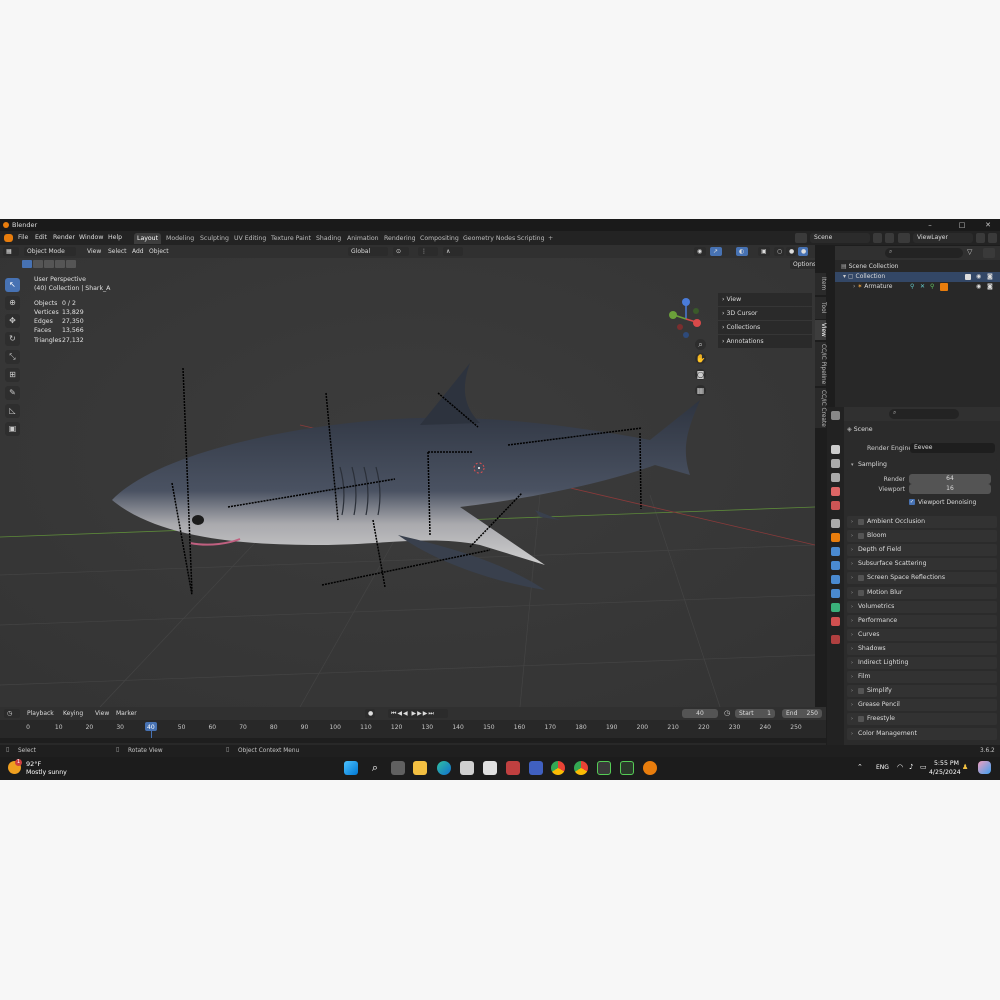 Image resolution: width=1000 pixels, height=1000 pixels. I want to click on chrome-icon, so click(558, 768).